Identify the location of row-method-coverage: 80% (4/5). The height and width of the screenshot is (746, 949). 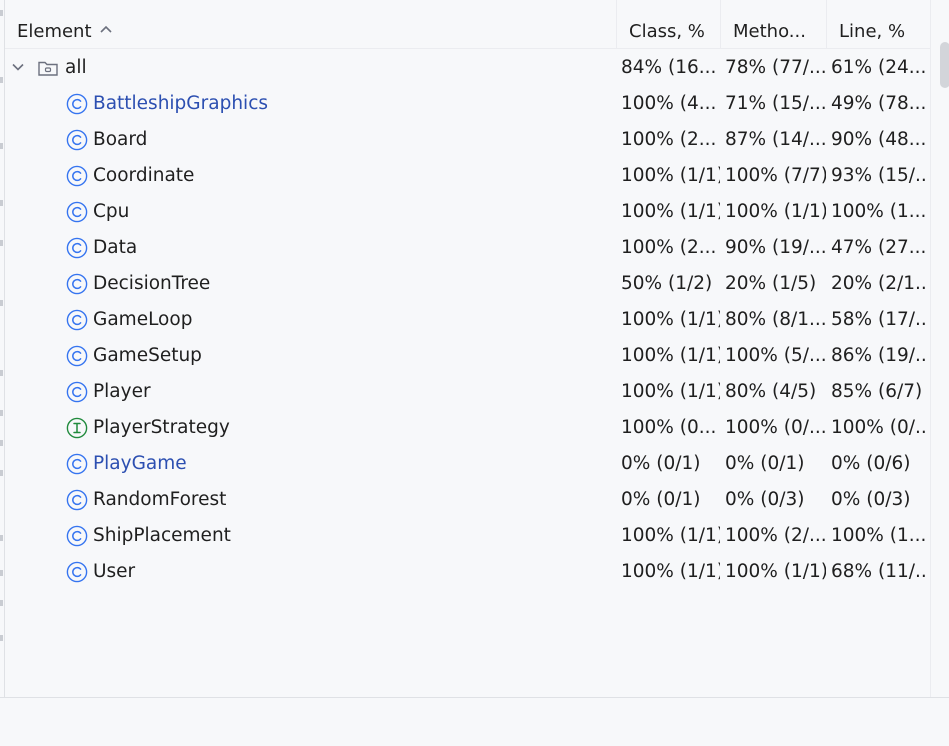
(771, 391).